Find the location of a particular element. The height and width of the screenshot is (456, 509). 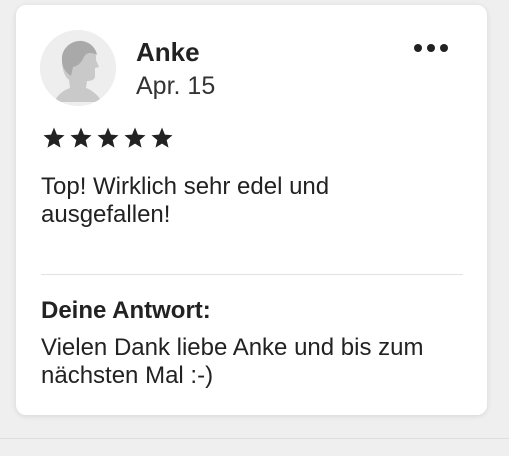

more-options-button is located at coordinates (431, 48).